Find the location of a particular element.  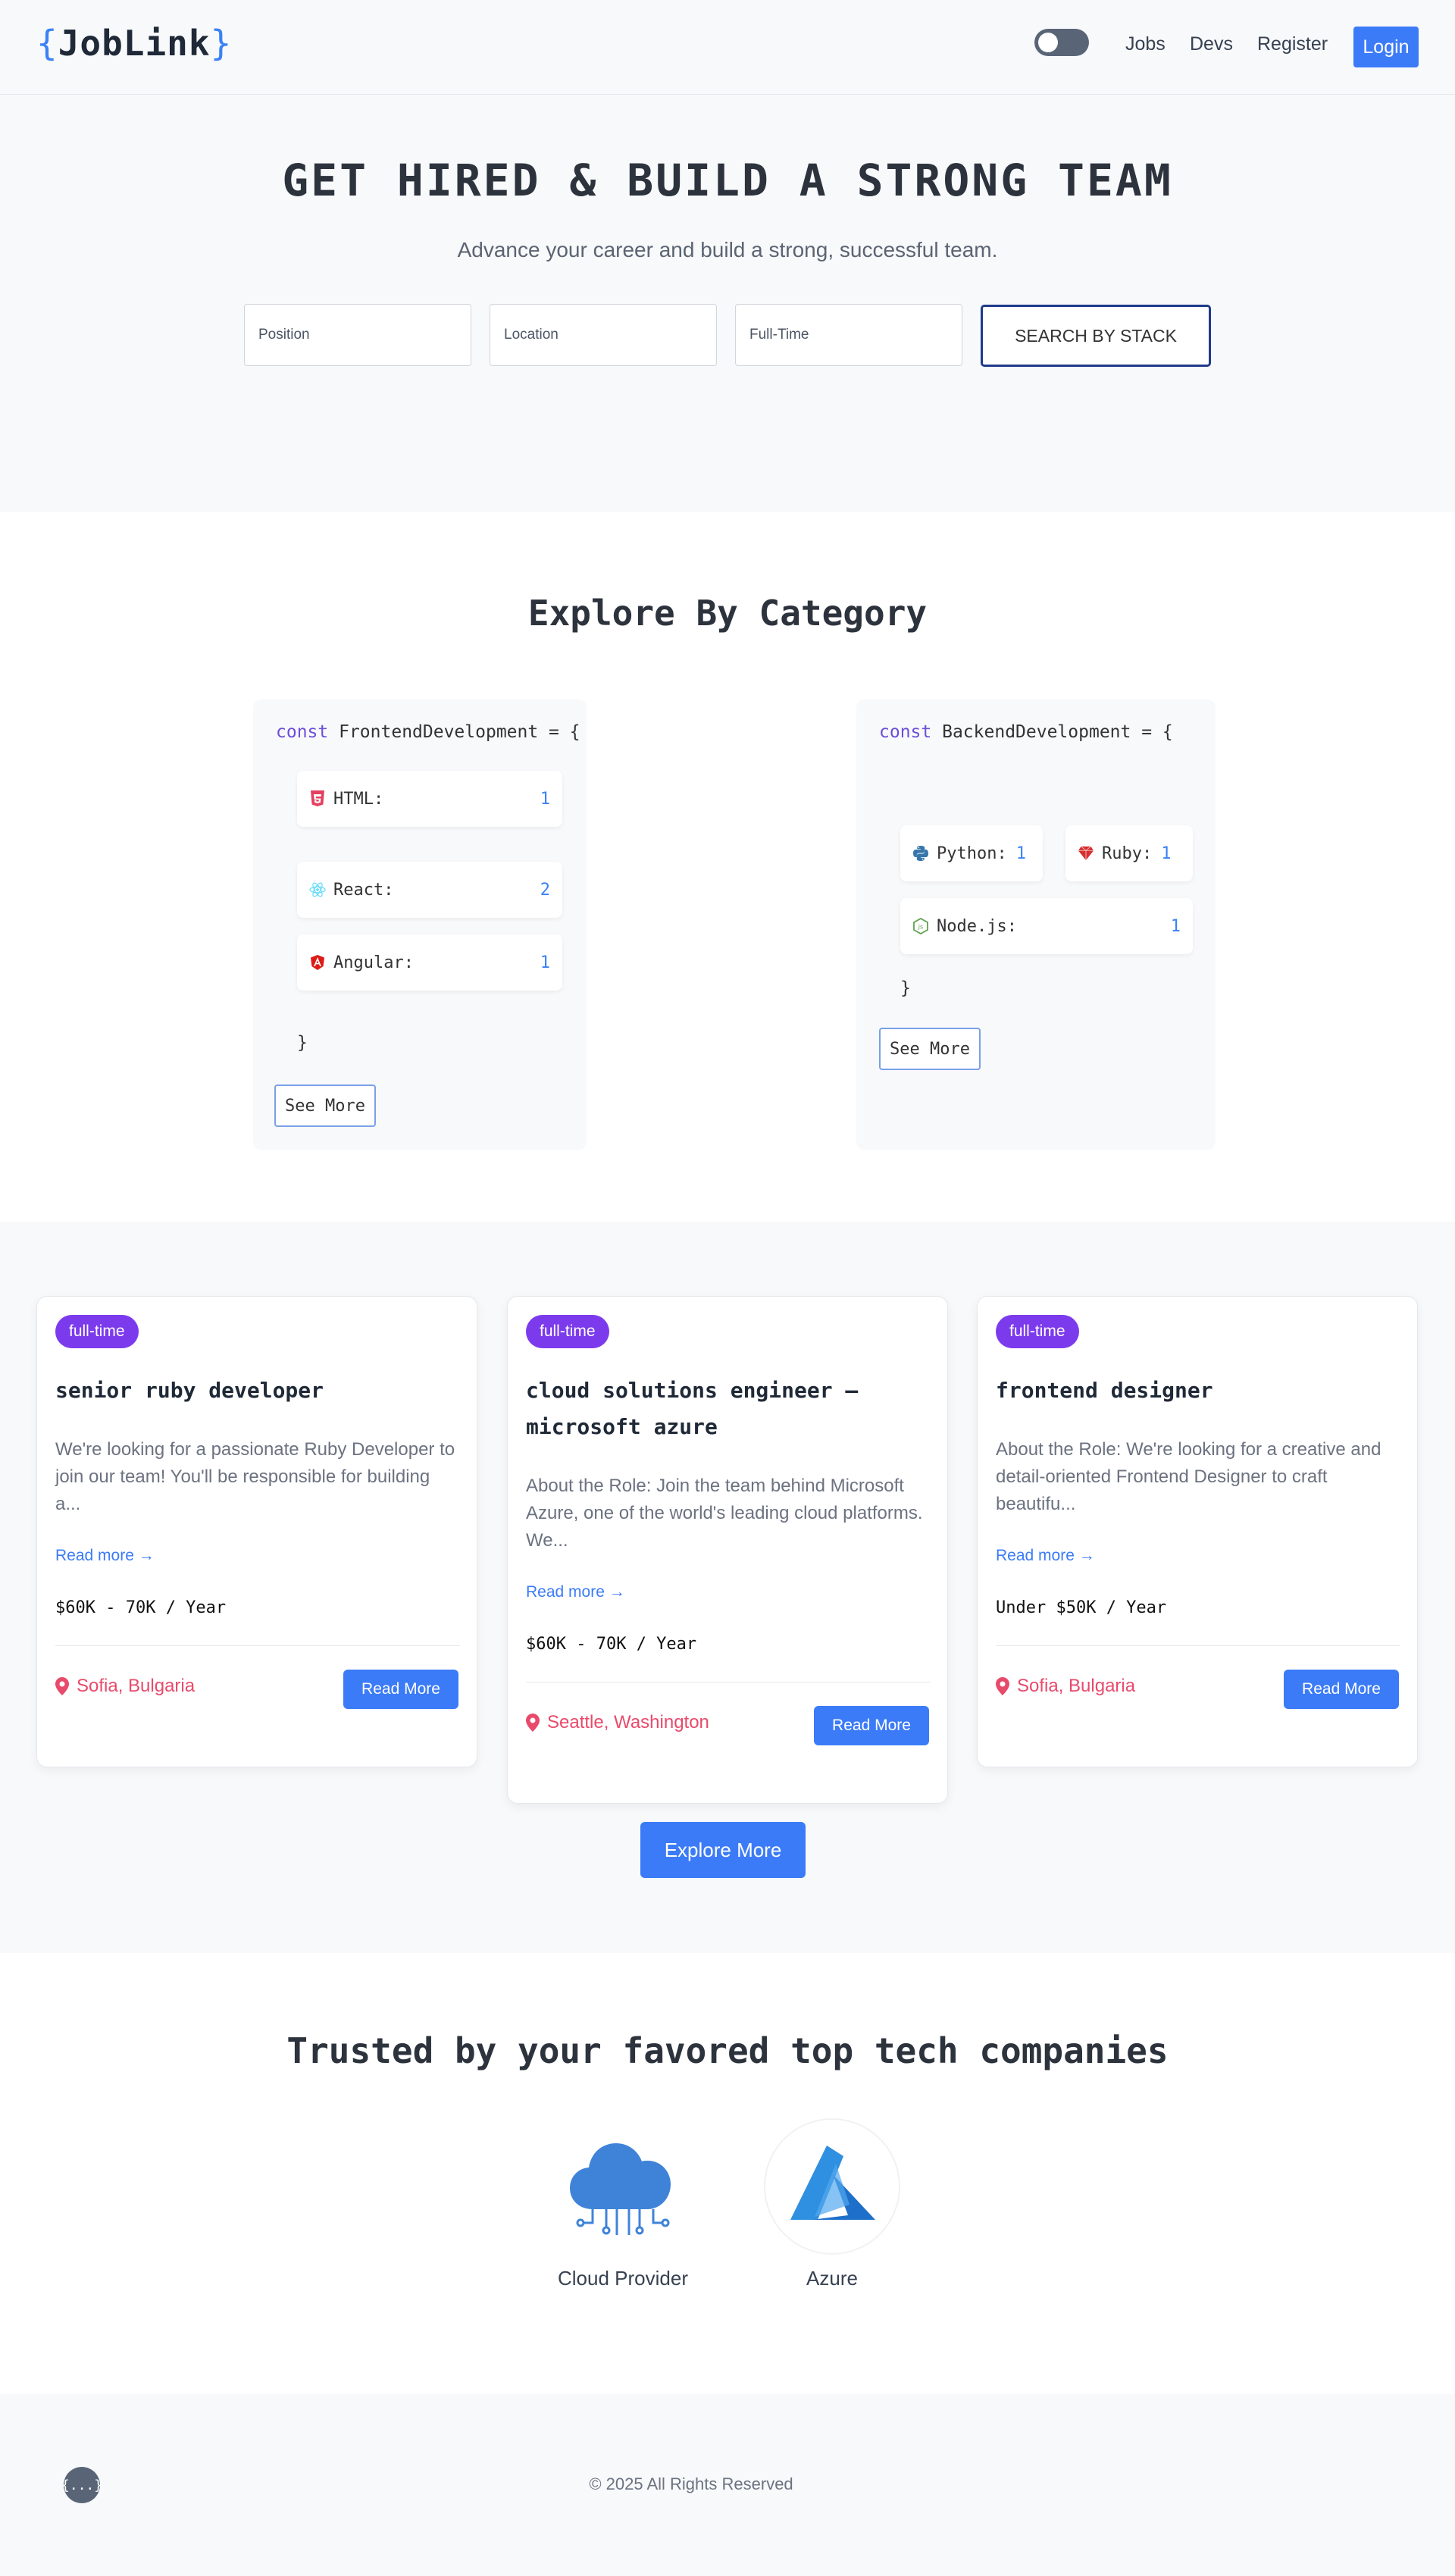

logo-close-brace: } is located at coordinates (221, 44).